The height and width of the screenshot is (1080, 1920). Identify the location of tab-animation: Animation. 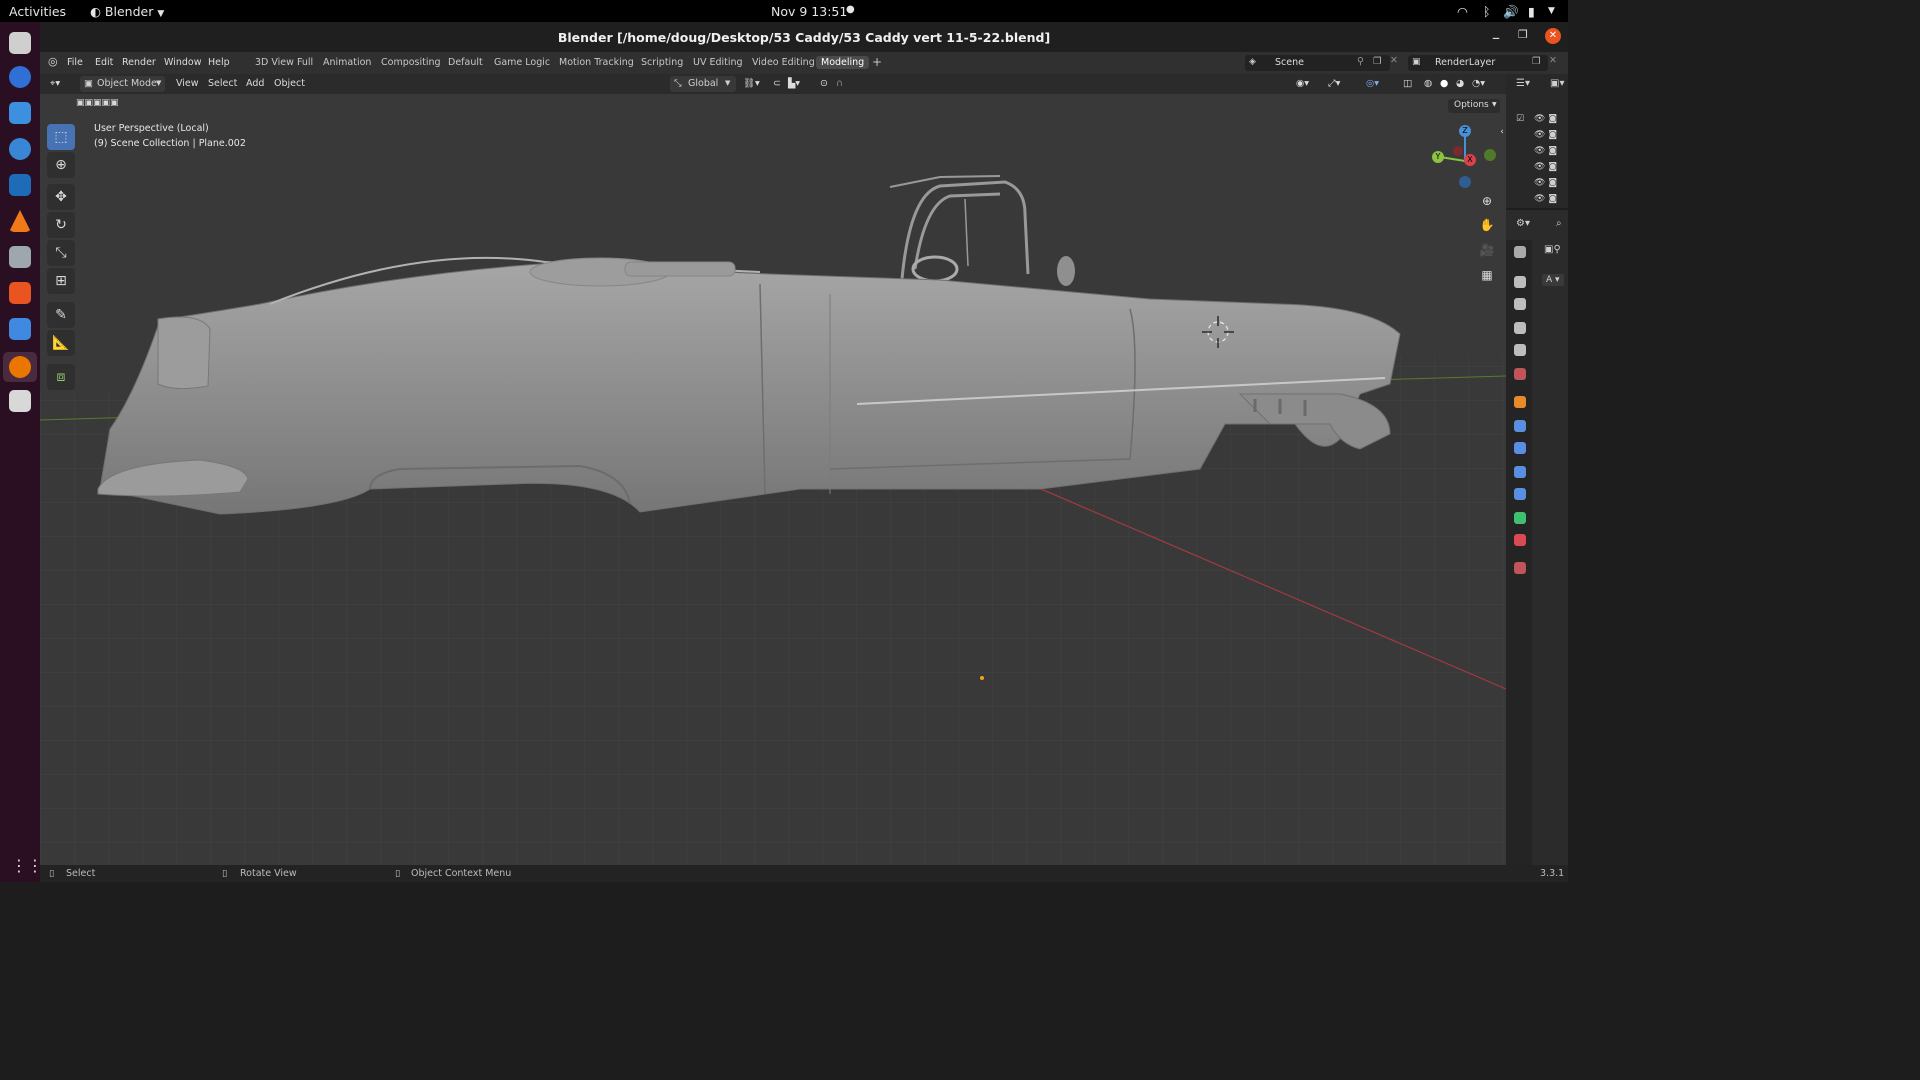
(347, 62).